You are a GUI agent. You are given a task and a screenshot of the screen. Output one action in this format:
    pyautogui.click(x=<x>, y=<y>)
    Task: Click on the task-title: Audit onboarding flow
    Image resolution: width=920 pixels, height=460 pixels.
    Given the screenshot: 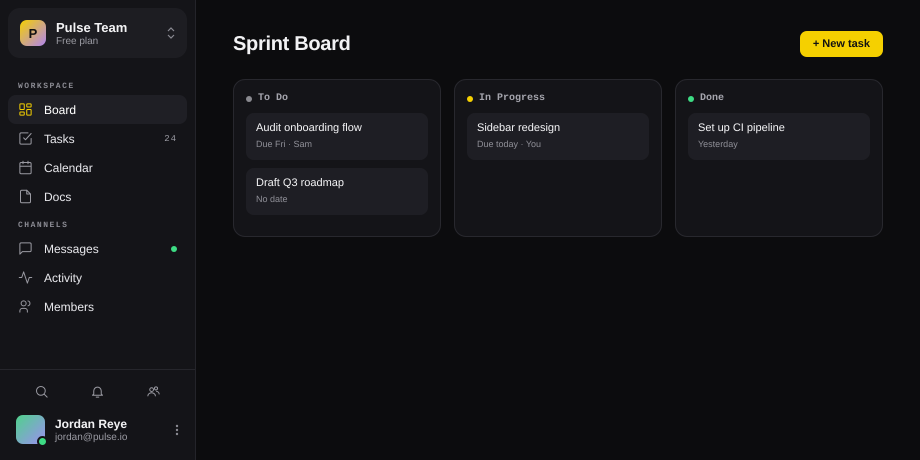 What is the action you would take?
    pyautogui.click(x=309, y=128)
    